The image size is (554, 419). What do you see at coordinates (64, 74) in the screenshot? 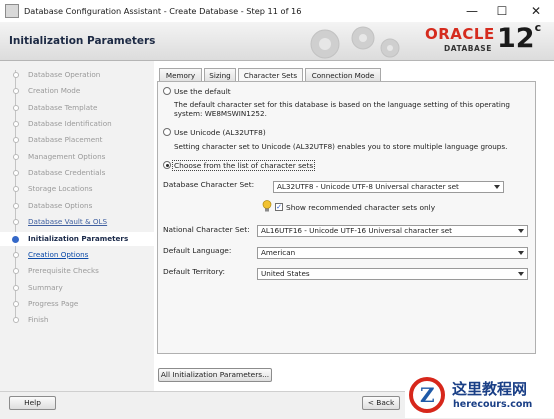
I see `step-label: Database Operation` at bounding box center [64, 74].